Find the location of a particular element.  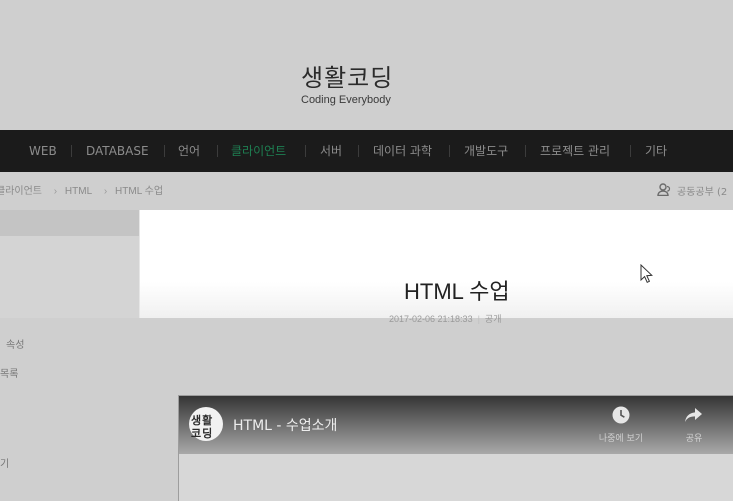

content-divider is located at coordinates (139, 264).